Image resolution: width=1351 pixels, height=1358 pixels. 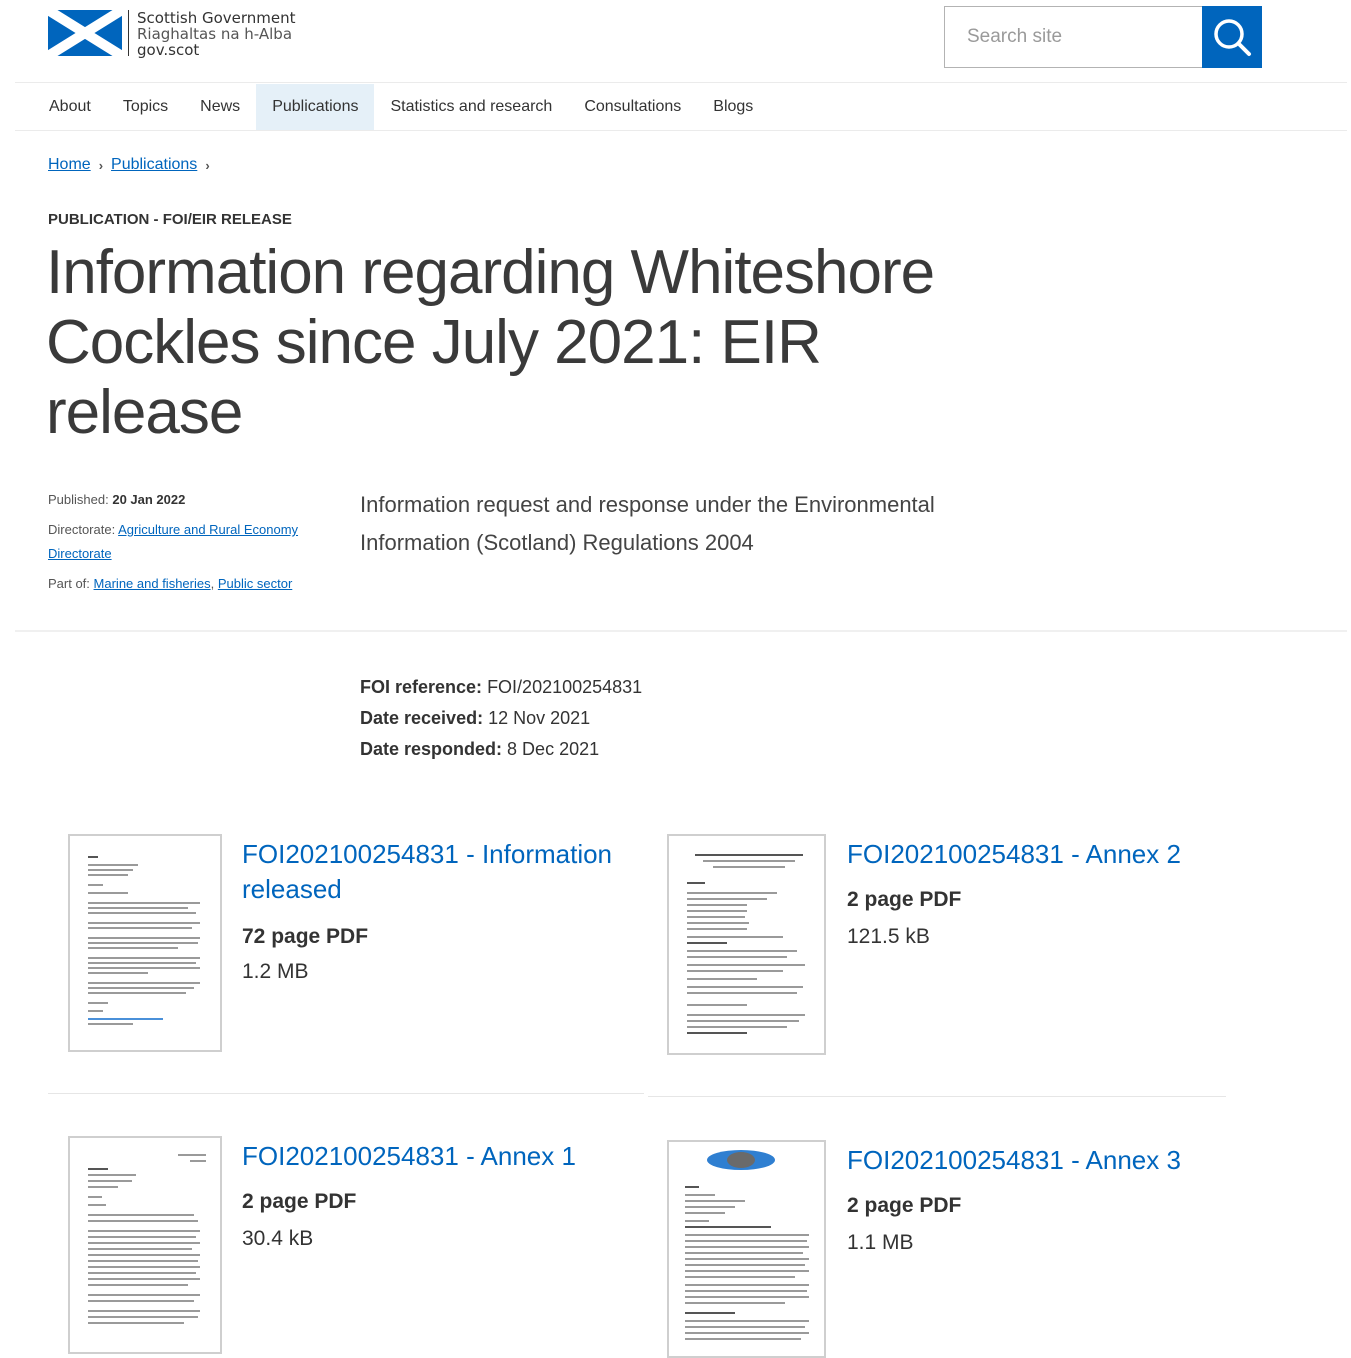 What do you see at coordinates (632, 107) in the screenshot?
I see `nav-item-consultations: Consultations` at bounding box center [632, 107].